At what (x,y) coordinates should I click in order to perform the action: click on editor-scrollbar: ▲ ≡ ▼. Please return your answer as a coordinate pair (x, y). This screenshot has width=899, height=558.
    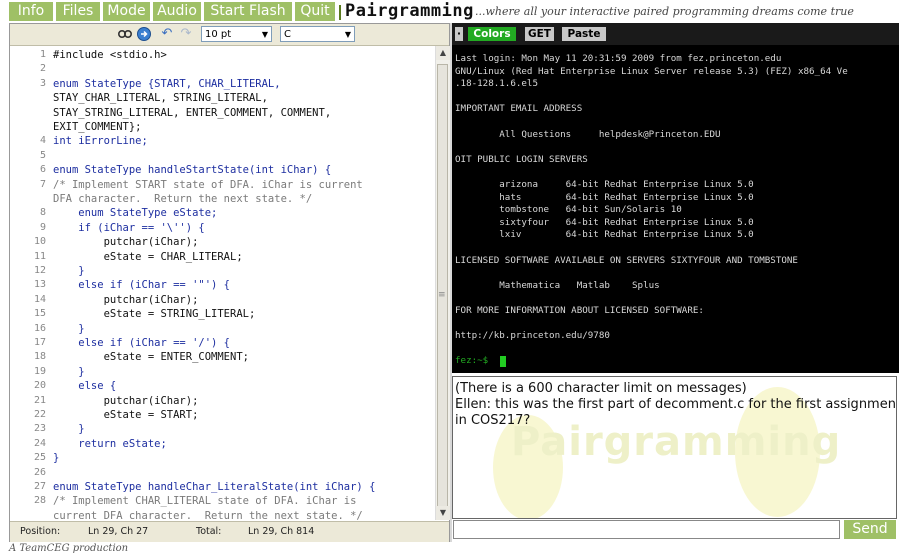
    Looking at the image, I should click on (442, 283).